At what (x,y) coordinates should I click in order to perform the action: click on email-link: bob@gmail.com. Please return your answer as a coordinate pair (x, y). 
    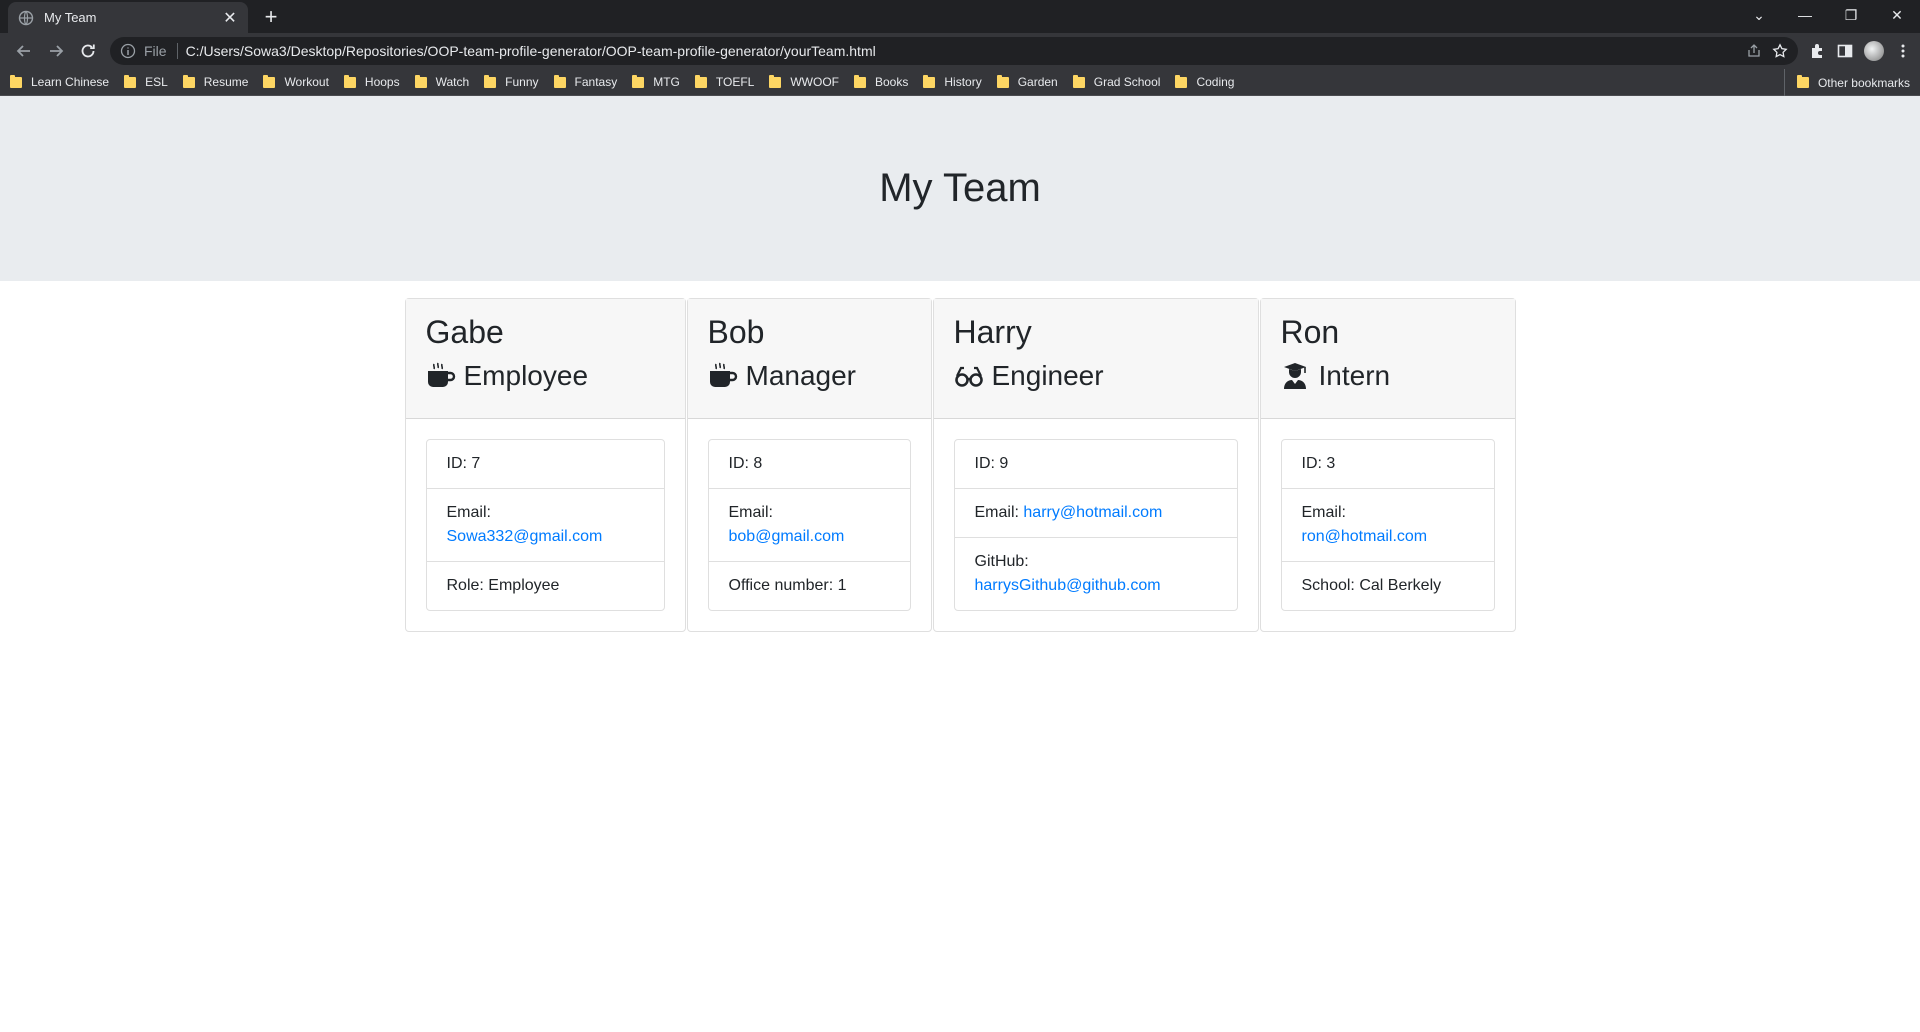
    Looking at the image, I should click on (787, 536).